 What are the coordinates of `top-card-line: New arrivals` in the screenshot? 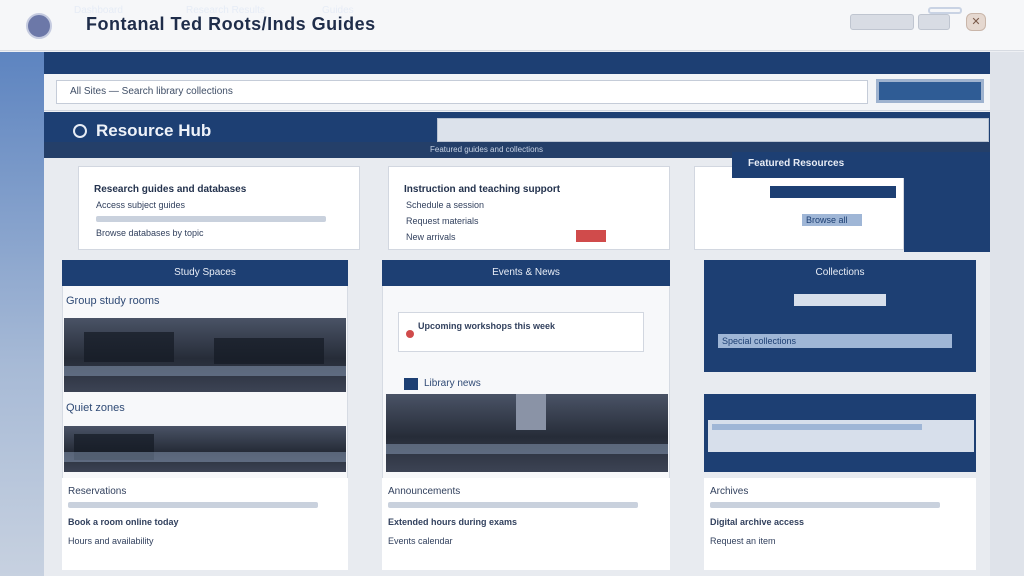 It's located at (431, 237).